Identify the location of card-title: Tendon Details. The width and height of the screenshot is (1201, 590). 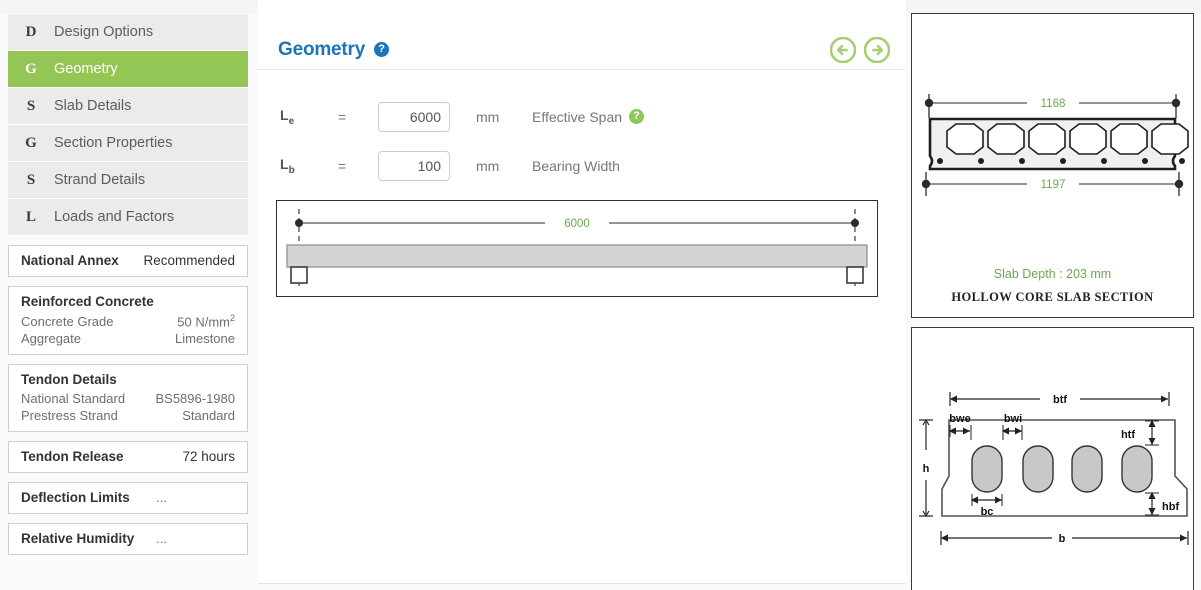
(69, 380).